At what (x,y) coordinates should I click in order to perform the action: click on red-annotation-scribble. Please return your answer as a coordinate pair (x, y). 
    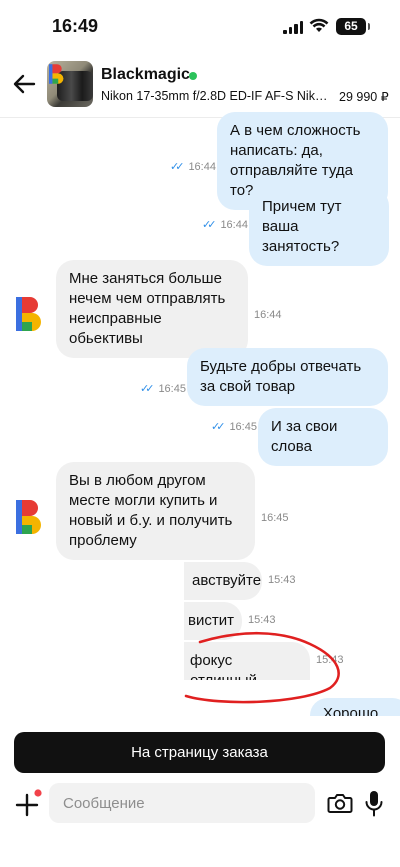
    Looking at the image, I should click on (262, 667).